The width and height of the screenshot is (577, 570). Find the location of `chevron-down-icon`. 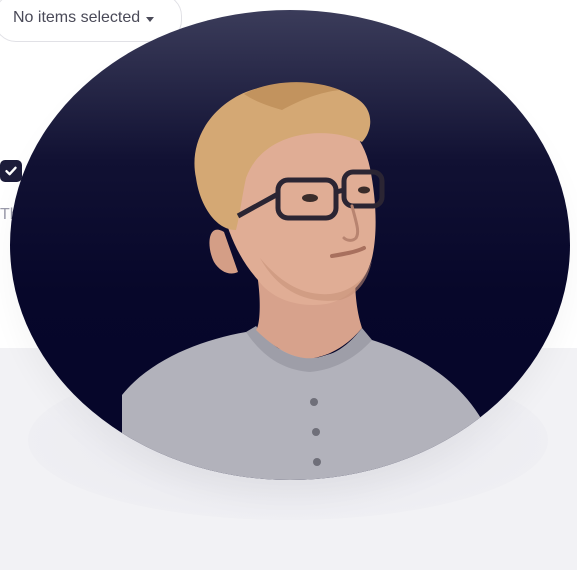

chevron-down-icon is located at coordinates (150, 19).